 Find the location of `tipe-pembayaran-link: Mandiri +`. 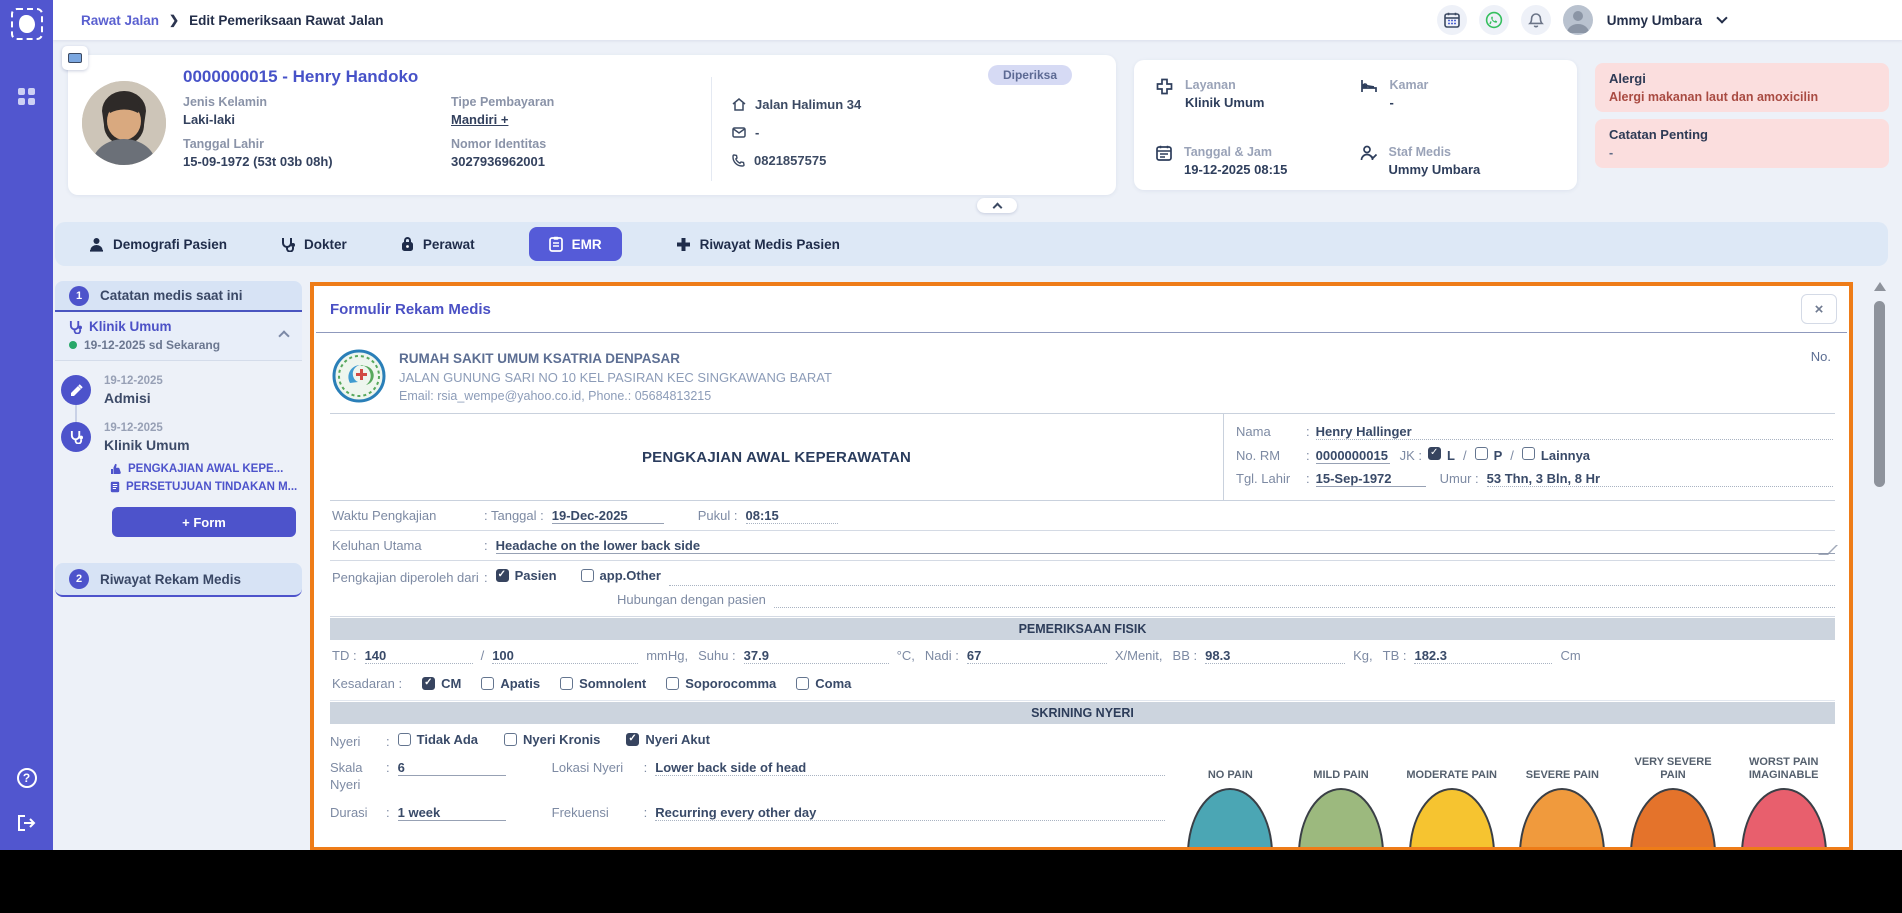

tipe-pembayaran-link: Mandiri + is located at coordinates (572, 119).